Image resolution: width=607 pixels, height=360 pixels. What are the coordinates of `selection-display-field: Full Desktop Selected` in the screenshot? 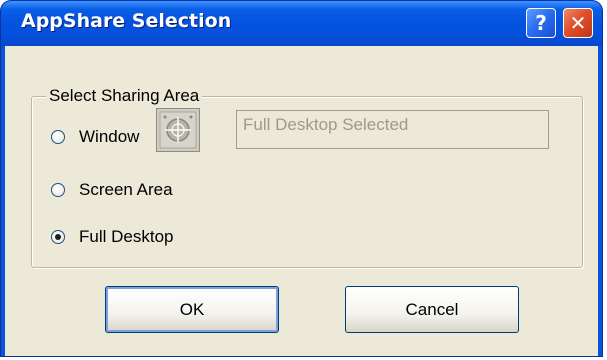 It's located at (392, 129).